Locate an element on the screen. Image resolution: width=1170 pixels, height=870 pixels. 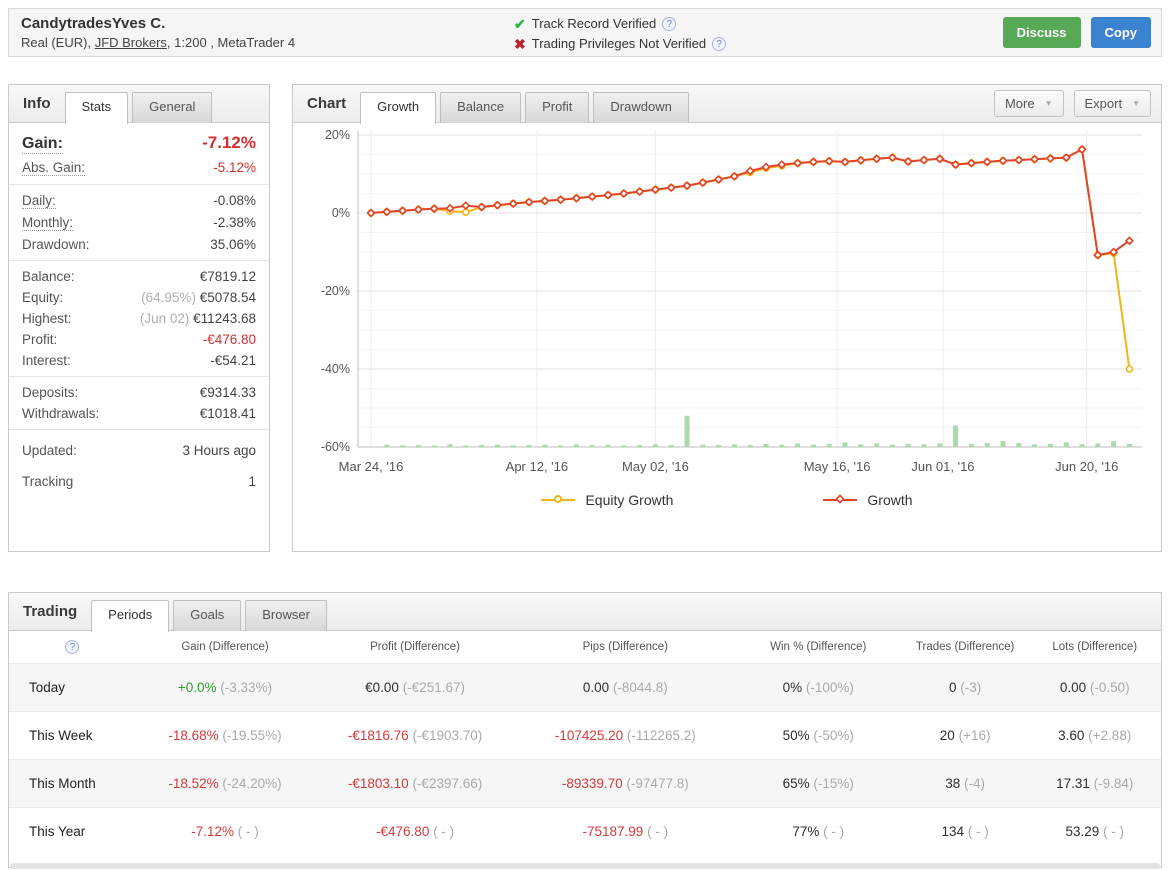
info-value: (64.95%) €5078.54 is located at coordinates (198, 297).